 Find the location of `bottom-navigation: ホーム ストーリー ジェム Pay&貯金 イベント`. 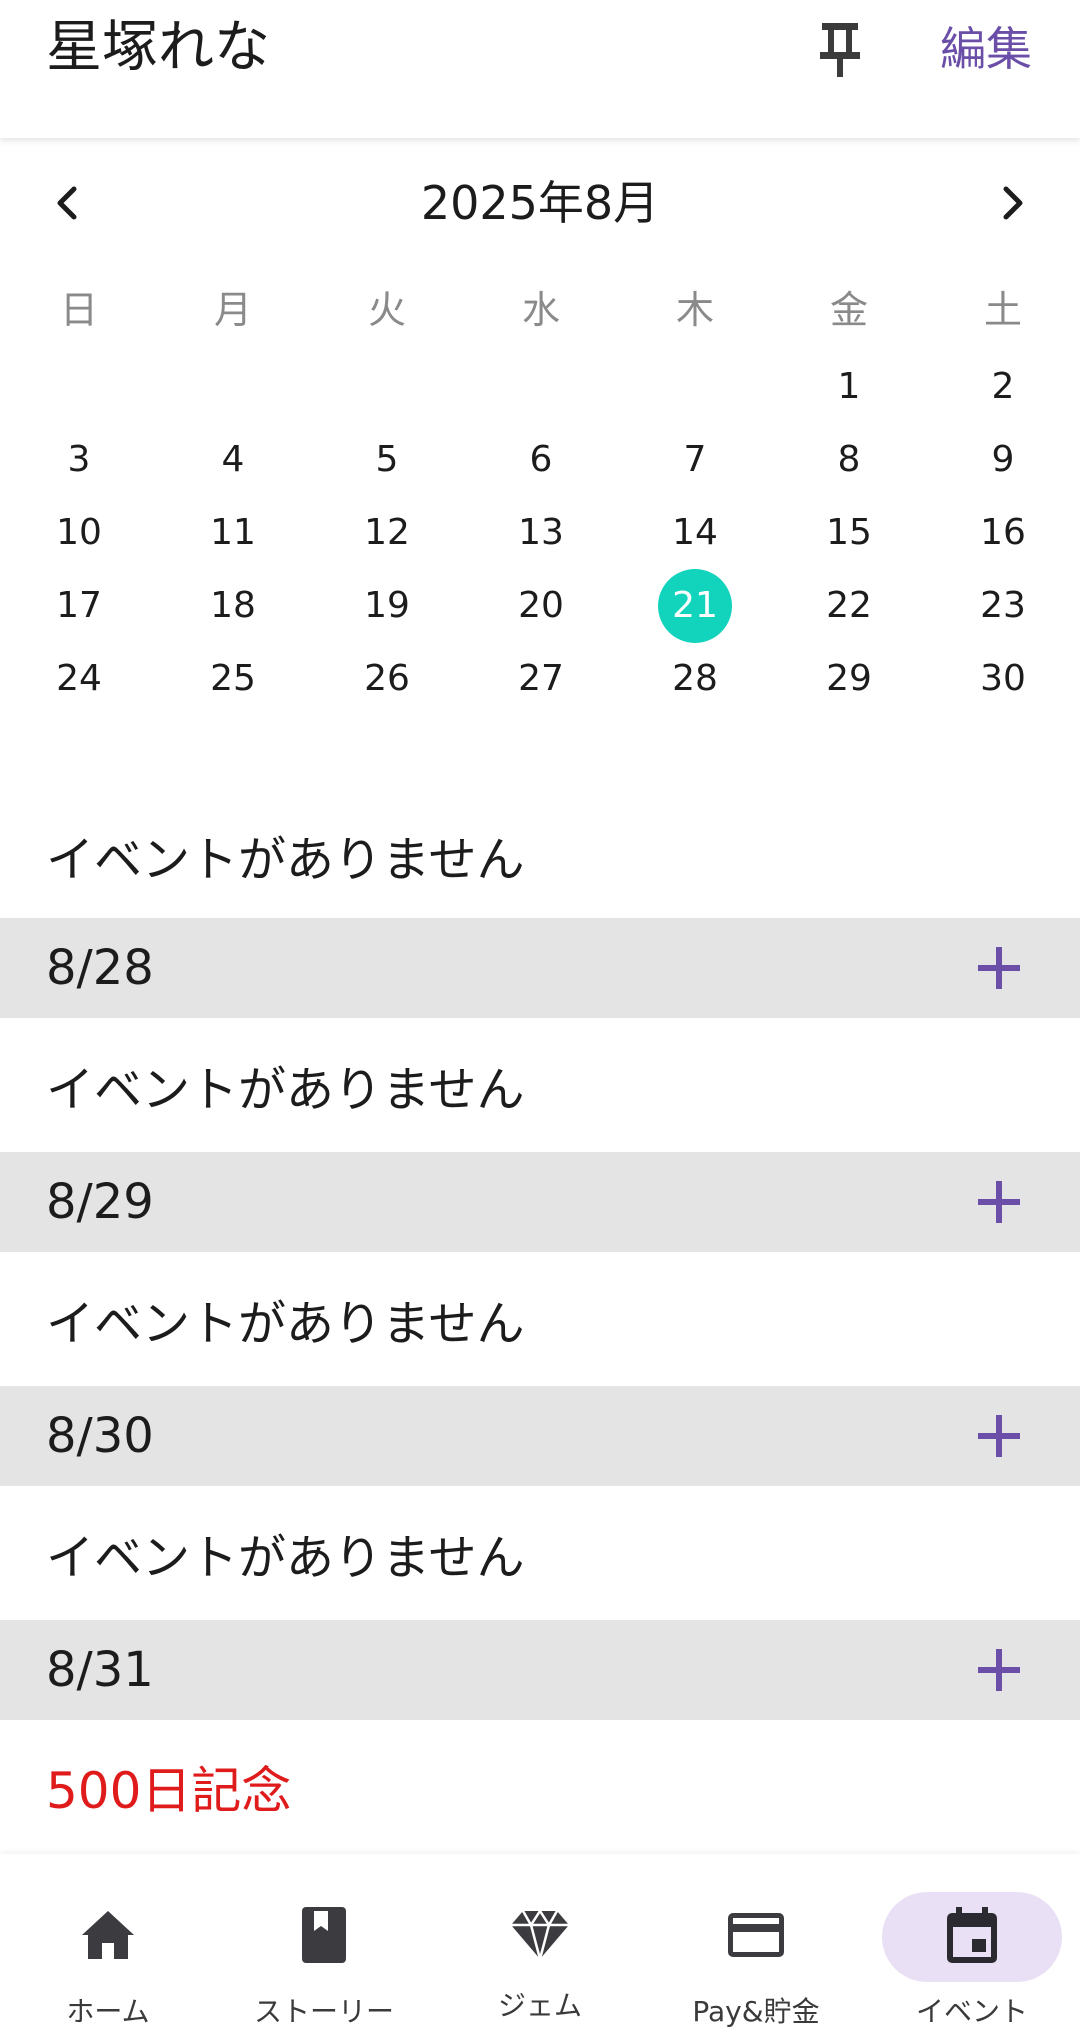

bottom-navigation: ホーム ストーリー ジェム Pay&貯金 イベント is located at coordinates (540, 1946).